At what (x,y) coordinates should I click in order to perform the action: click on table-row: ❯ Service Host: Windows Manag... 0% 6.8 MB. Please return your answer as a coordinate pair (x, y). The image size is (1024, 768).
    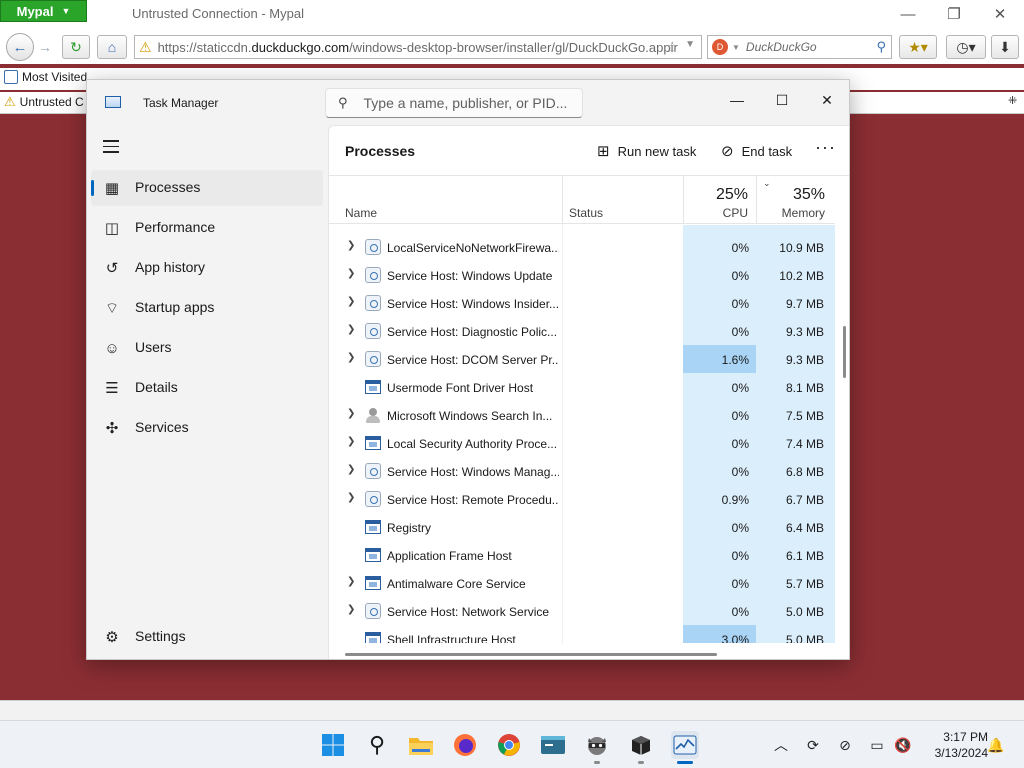
    Looking at the image, I should click on (582, 471).